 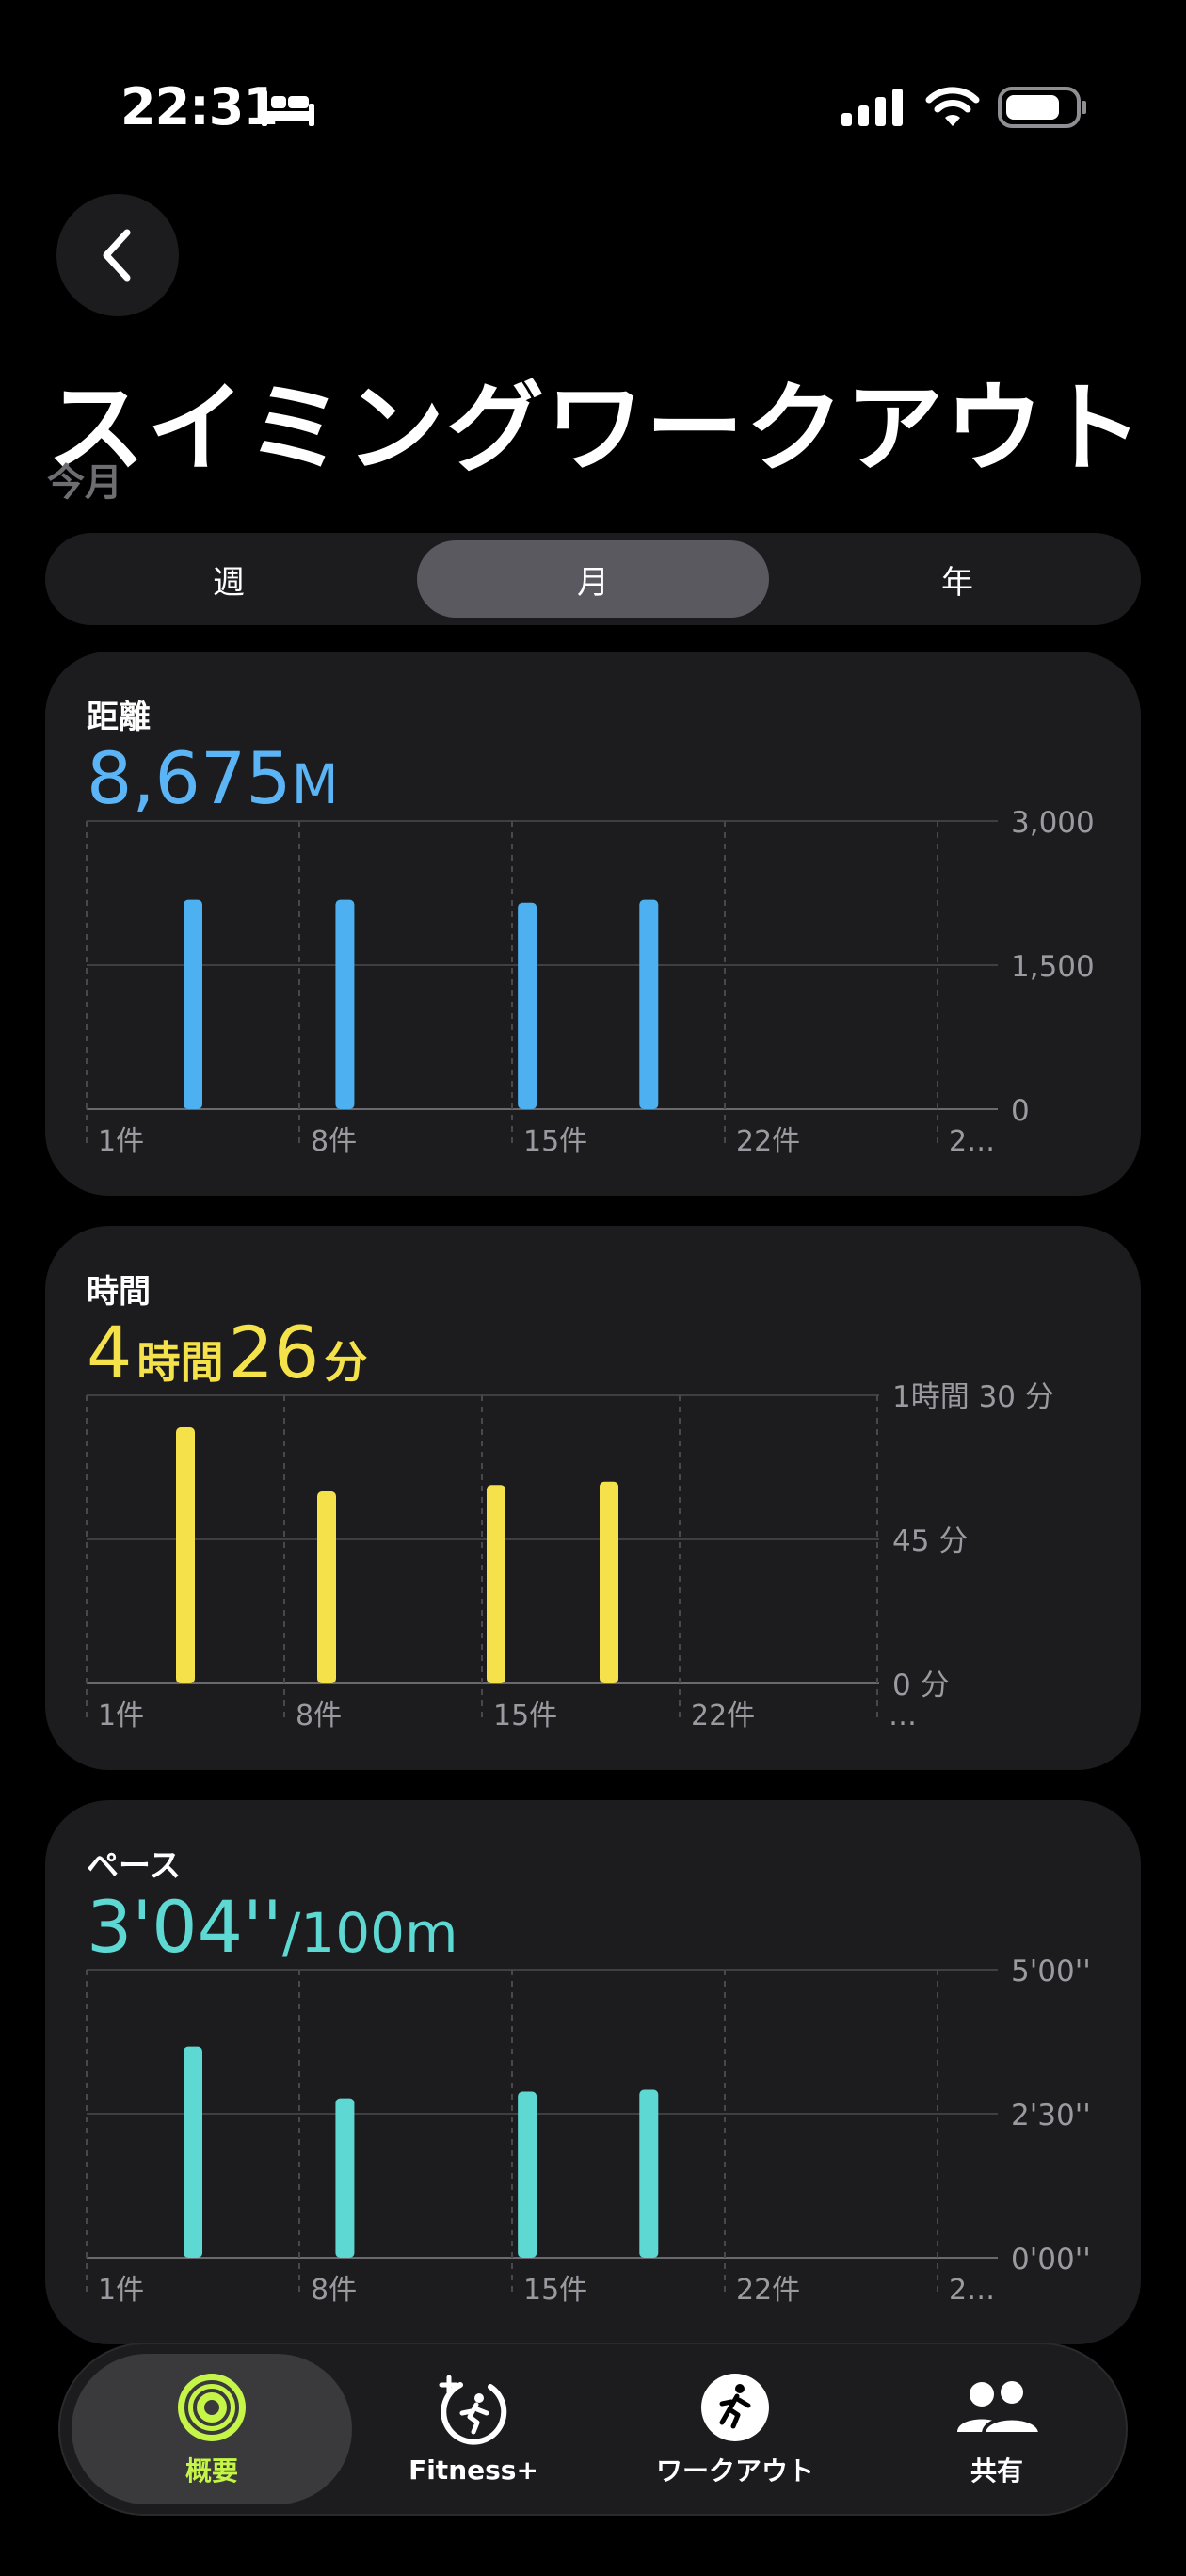 I want to click on y-tick-label: 0'00'', so click(x=1051, y=2260).